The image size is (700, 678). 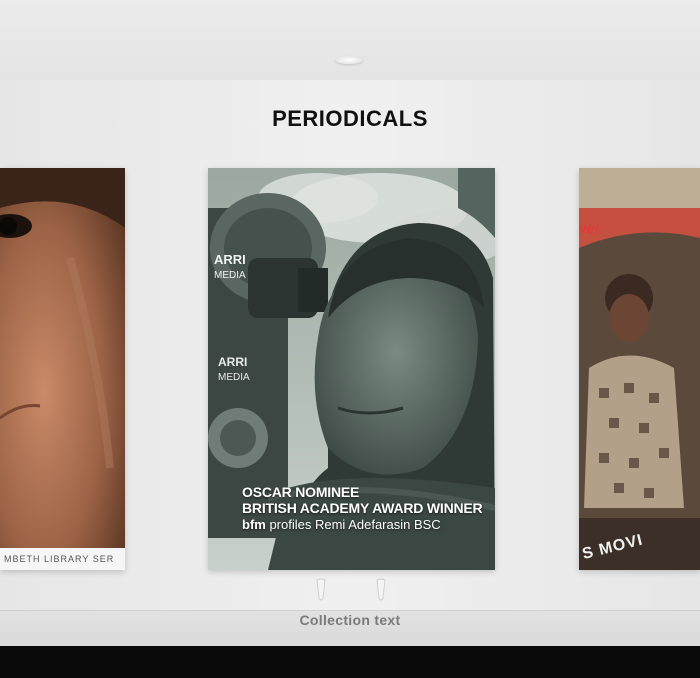 What do you see at coordinates (301, 492) in the screenshot?
I see `cover-line-oscar: OSCAR NOMINEE` at bounding box center [301, 492].